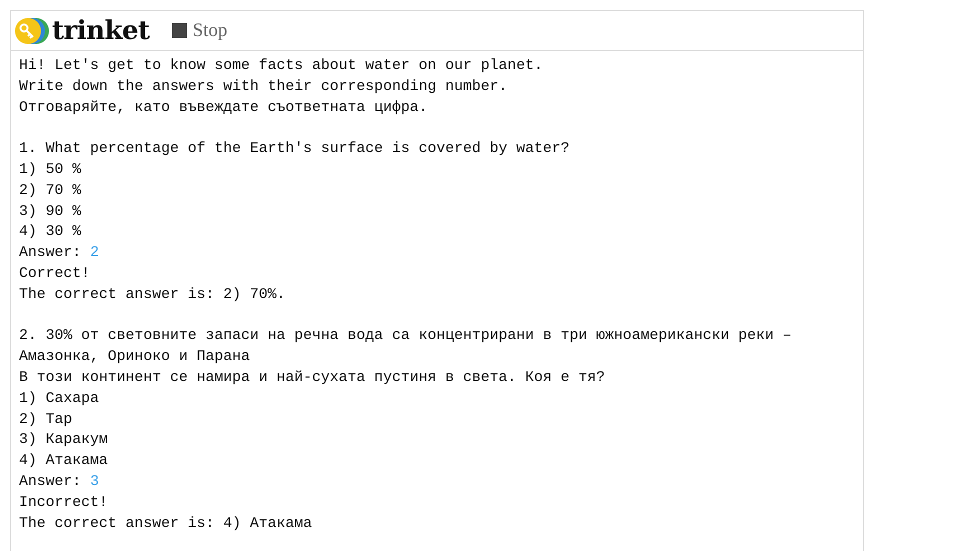 The height and width of the screenshot is (551, 980). I want to click on console-line: 1) 50 %, so click(50, 170).